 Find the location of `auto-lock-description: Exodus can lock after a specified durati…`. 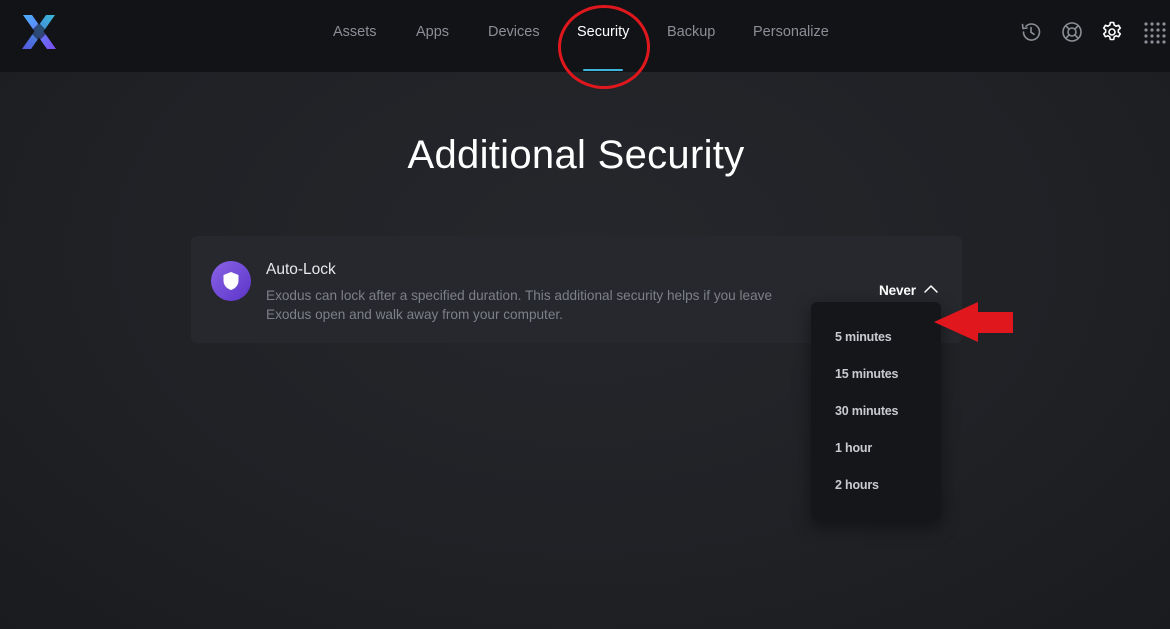

auto-lock-description: Exodus can lock after a specified durati… is located at coordinates (519, 305).